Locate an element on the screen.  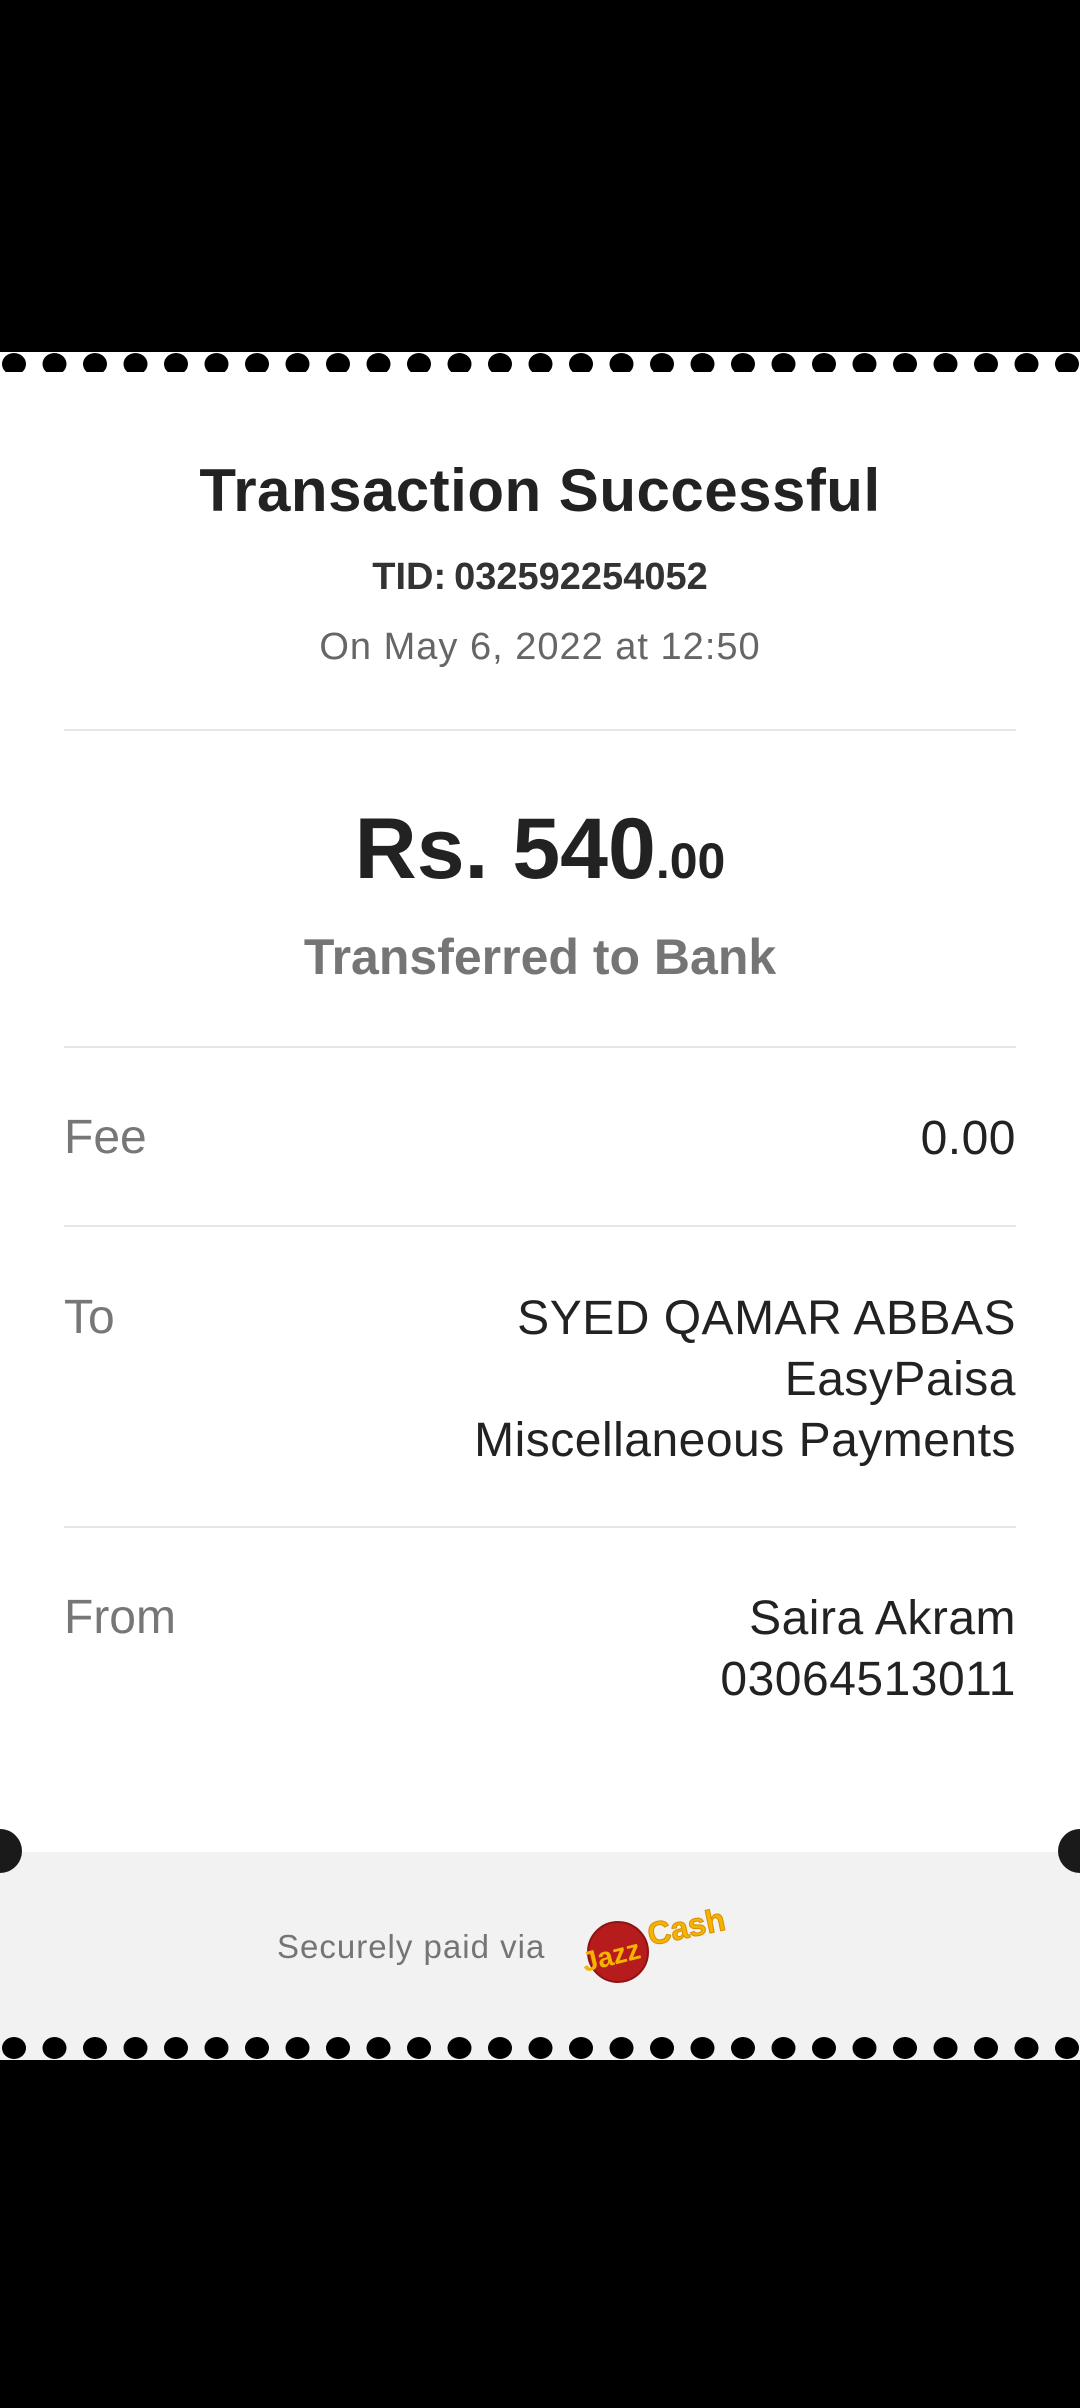
transaction-datetime: On May 6, 2022 at 12:50 is located at coordinates (540, 647).